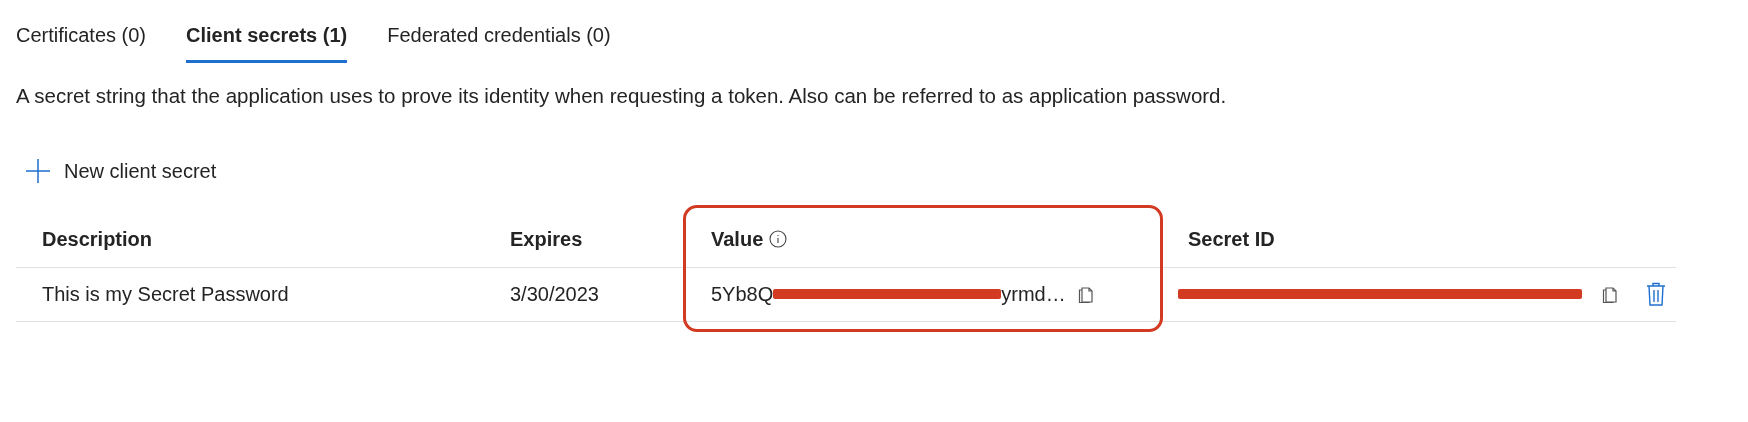 This screenshot has height=422, width=1748. What do you see at coordinates (778, 239) in the screenshot?
I see `info-icon` at bounding box center [778, 239].